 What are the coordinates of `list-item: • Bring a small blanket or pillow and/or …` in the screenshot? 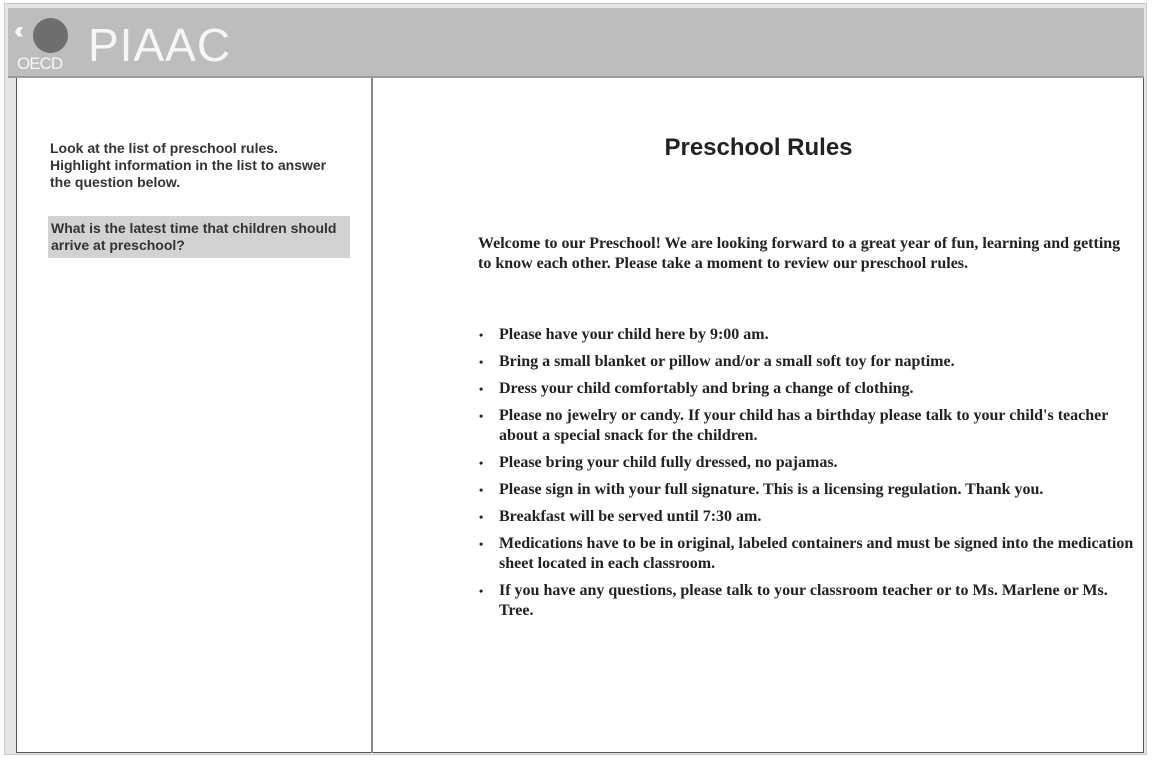 It's located at (809, 362).